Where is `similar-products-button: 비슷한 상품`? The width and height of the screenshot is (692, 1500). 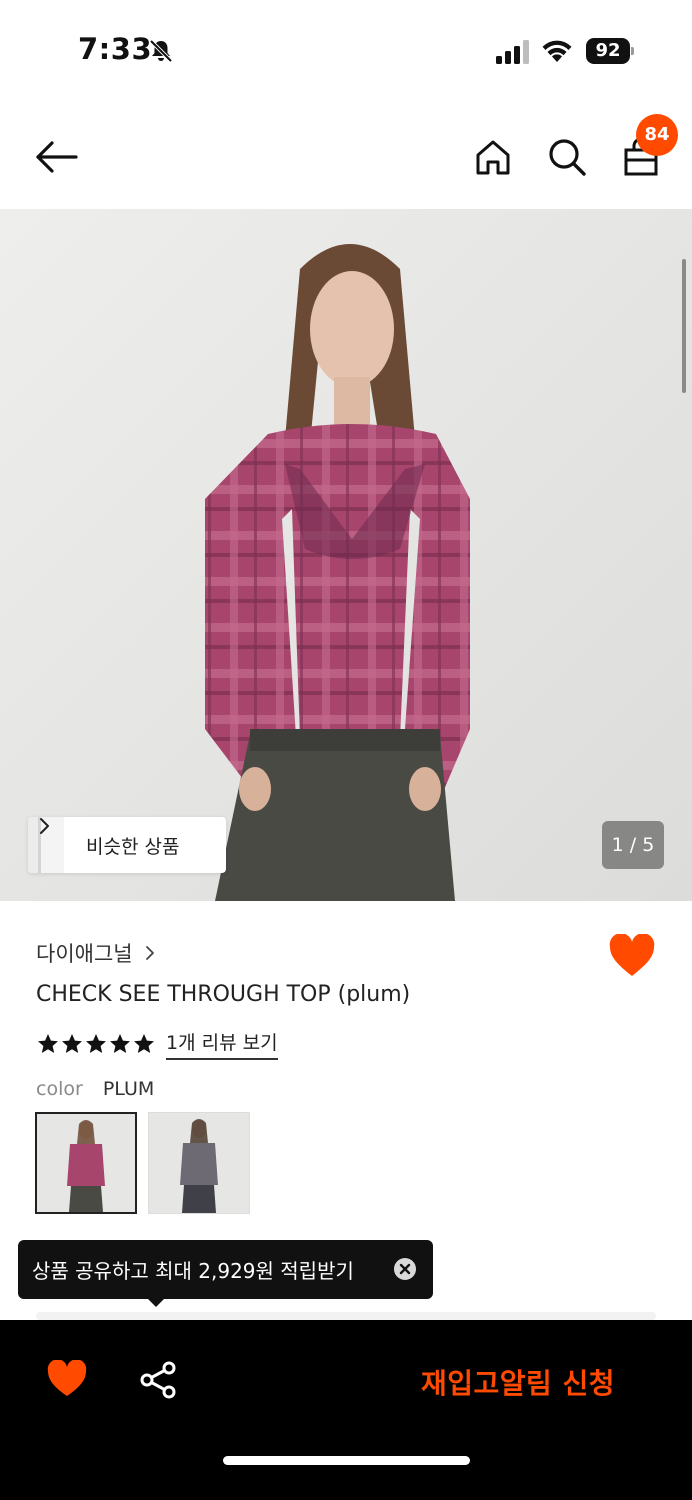 similar-products-button: 비슷한 상품 is located at coordinates (127, 845).